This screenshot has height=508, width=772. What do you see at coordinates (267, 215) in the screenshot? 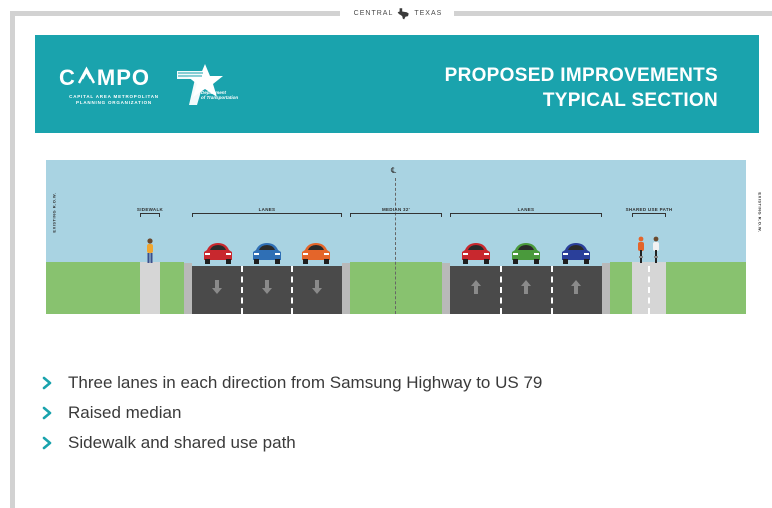
I see `lanes-left-bracket` at bounding box center [267, 215].